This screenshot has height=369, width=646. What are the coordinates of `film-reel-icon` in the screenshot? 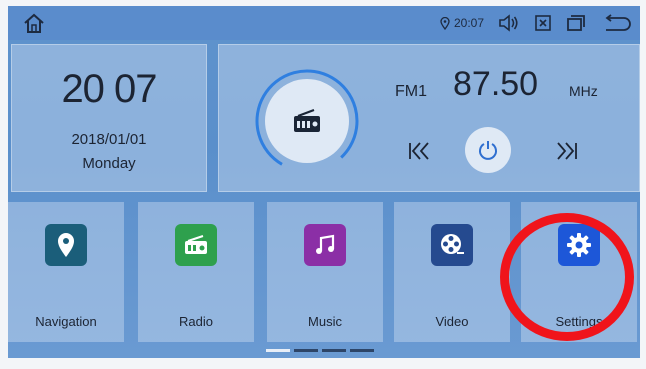 It's located at (452, 245).